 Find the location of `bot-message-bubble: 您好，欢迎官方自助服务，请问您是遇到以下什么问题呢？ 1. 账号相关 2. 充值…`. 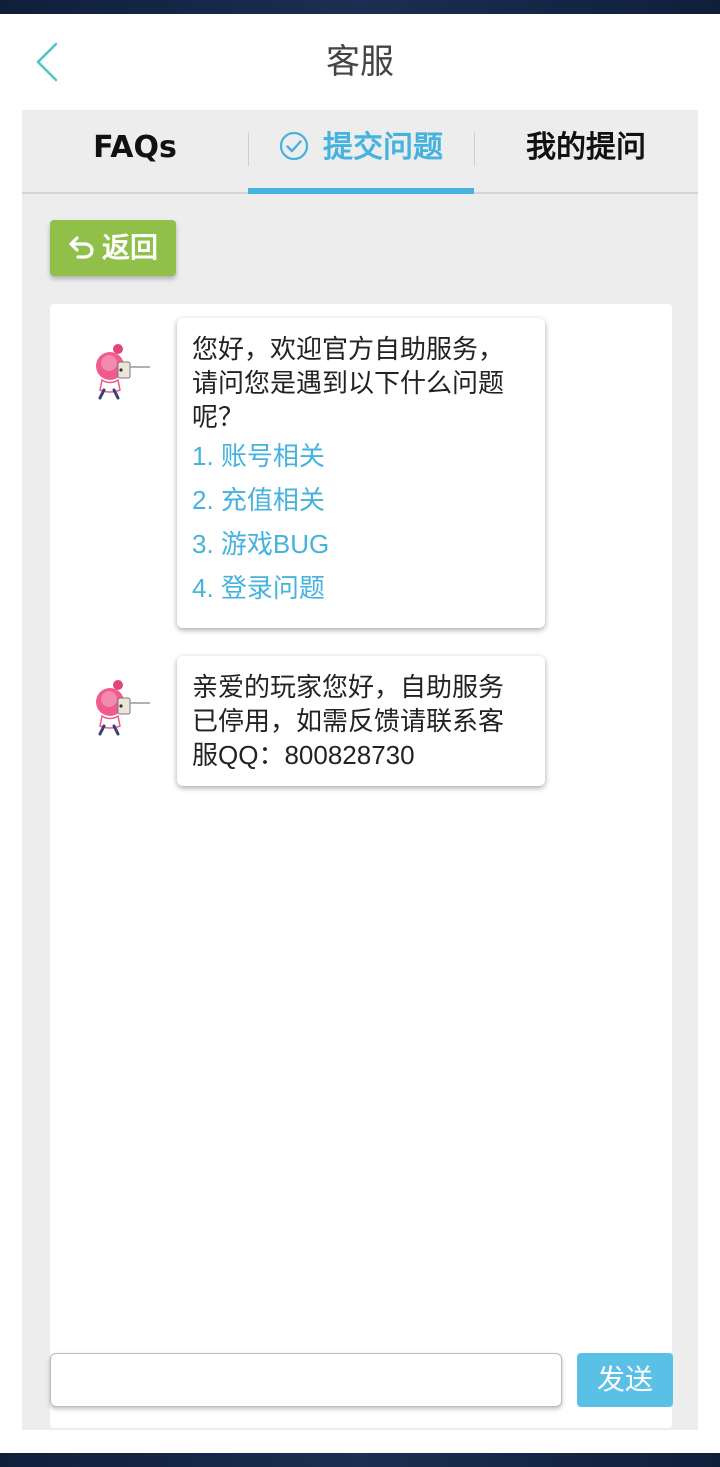

bot-message-bubble: 您好，欢迎官方自助服务，请问您是遇到以下什么问题呢？ 1. 账号相关 2. 充值… is located at coordinates (361, 473).